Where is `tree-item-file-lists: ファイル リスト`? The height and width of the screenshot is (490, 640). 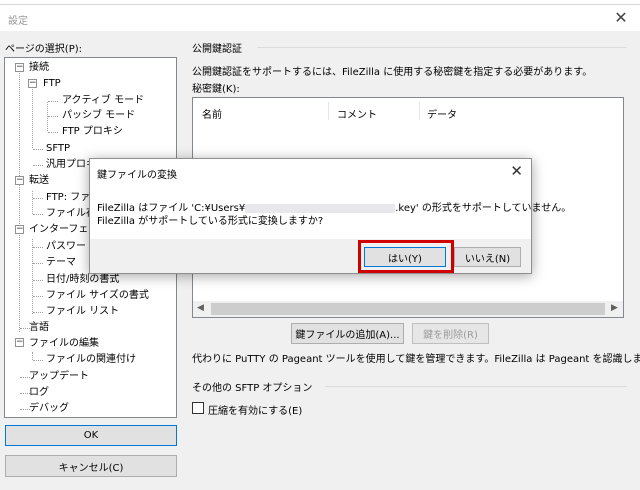
tree-item-file-lists: ファイル リスト is located at coordinates (82, 312).